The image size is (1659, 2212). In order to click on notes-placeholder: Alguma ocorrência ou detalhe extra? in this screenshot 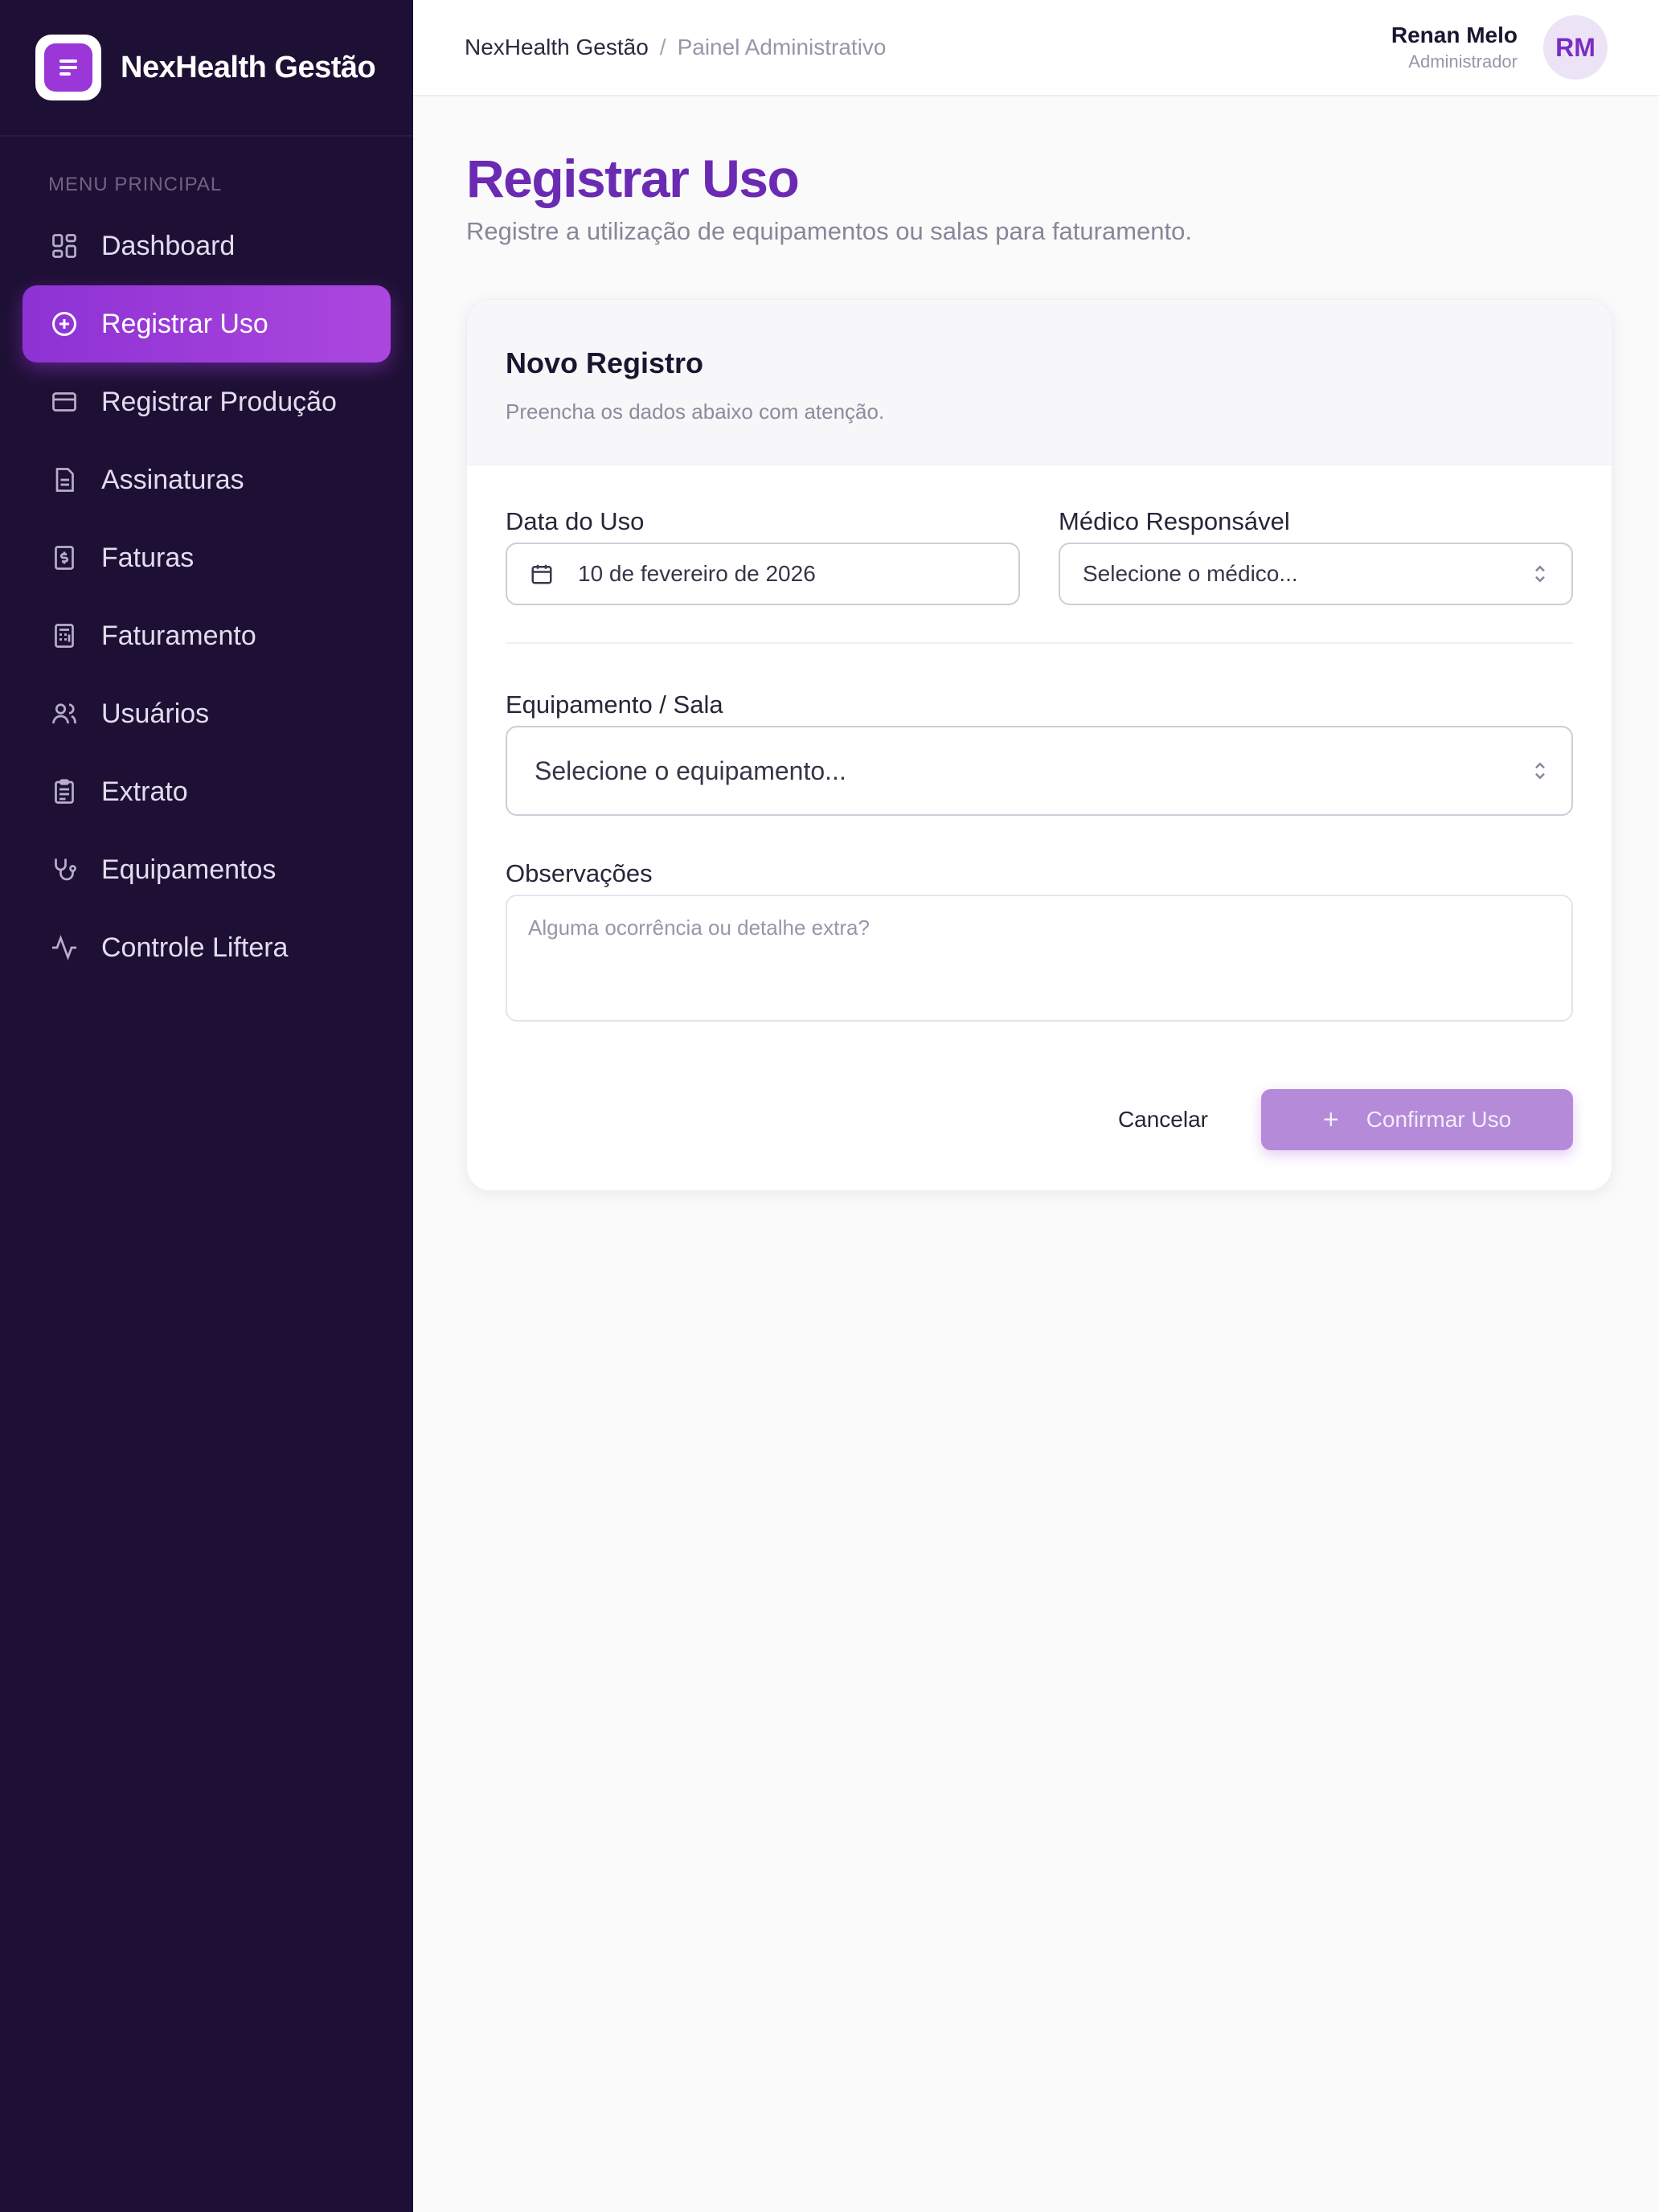, I will do `click(699, 928)`.